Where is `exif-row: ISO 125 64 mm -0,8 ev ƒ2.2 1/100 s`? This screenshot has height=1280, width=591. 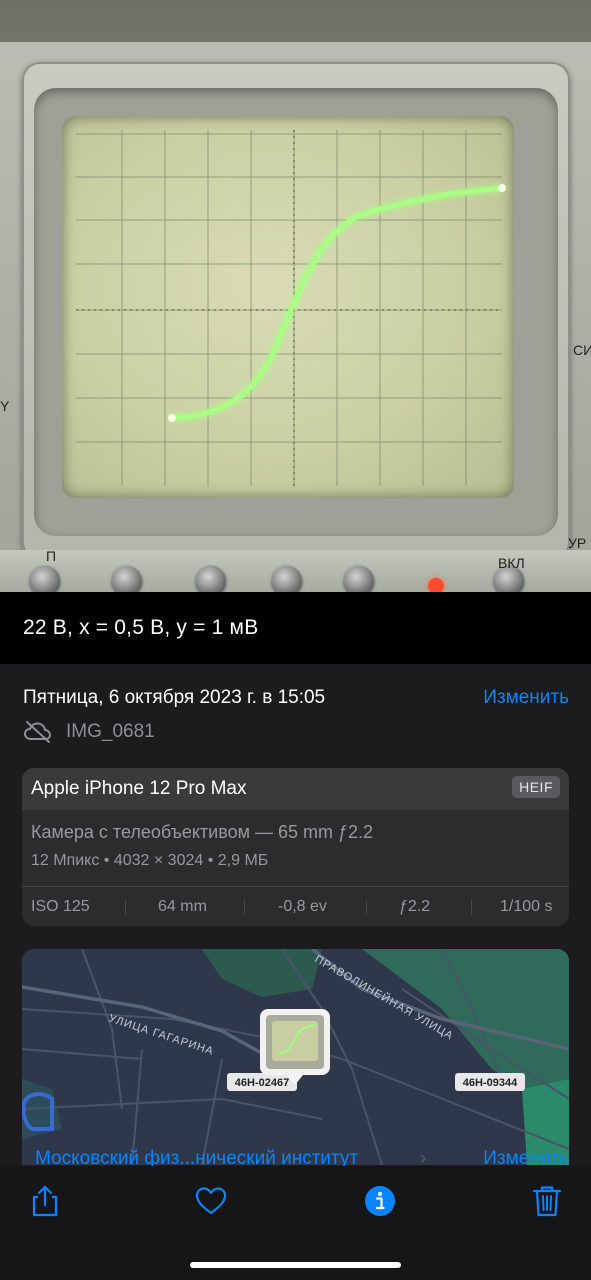 exif-row: ISO 125 64 mm -0,8 ev ƒ2.2 1/100 s is located at coordinates (295, 906).